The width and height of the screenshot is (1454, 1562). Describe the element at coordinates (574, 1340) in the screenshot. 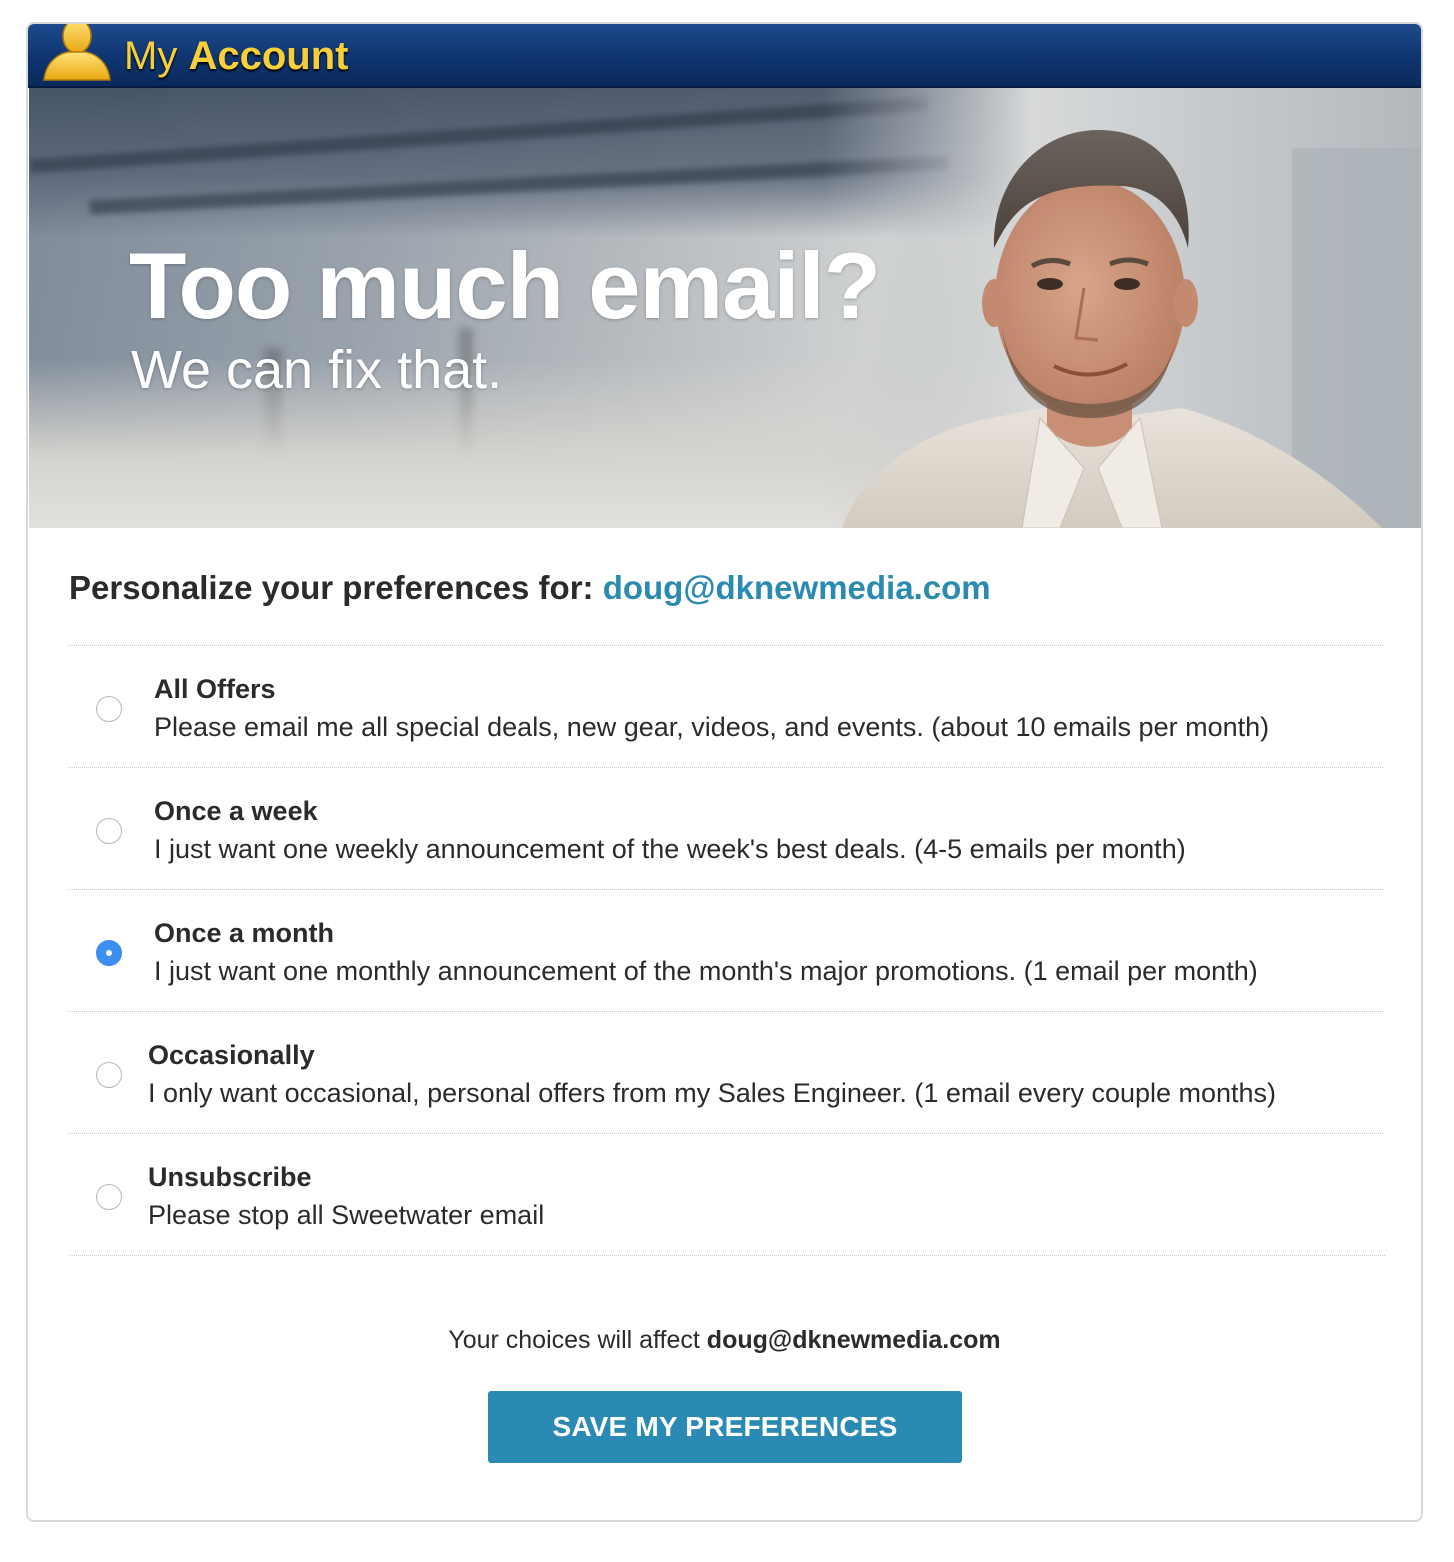

I see `affect-text: Your choices will affect` at that location.